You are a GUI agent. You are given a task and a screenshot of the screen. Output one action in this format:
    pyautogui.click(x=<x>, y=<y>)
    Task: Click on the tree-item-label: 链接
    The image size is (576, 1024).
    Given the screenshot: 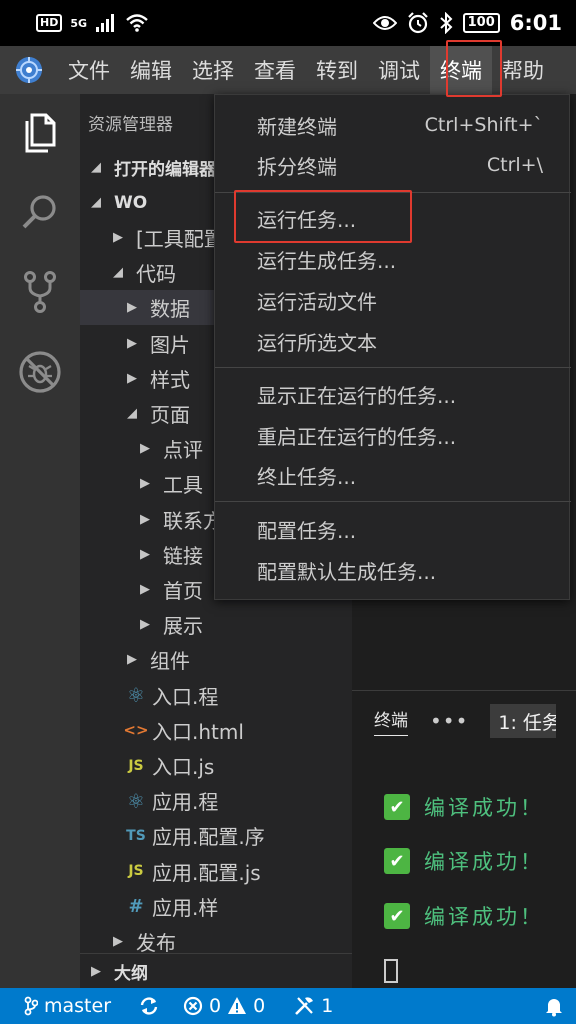 What is the action you would take?
    pyautogui.click(x=183, y=555)
    